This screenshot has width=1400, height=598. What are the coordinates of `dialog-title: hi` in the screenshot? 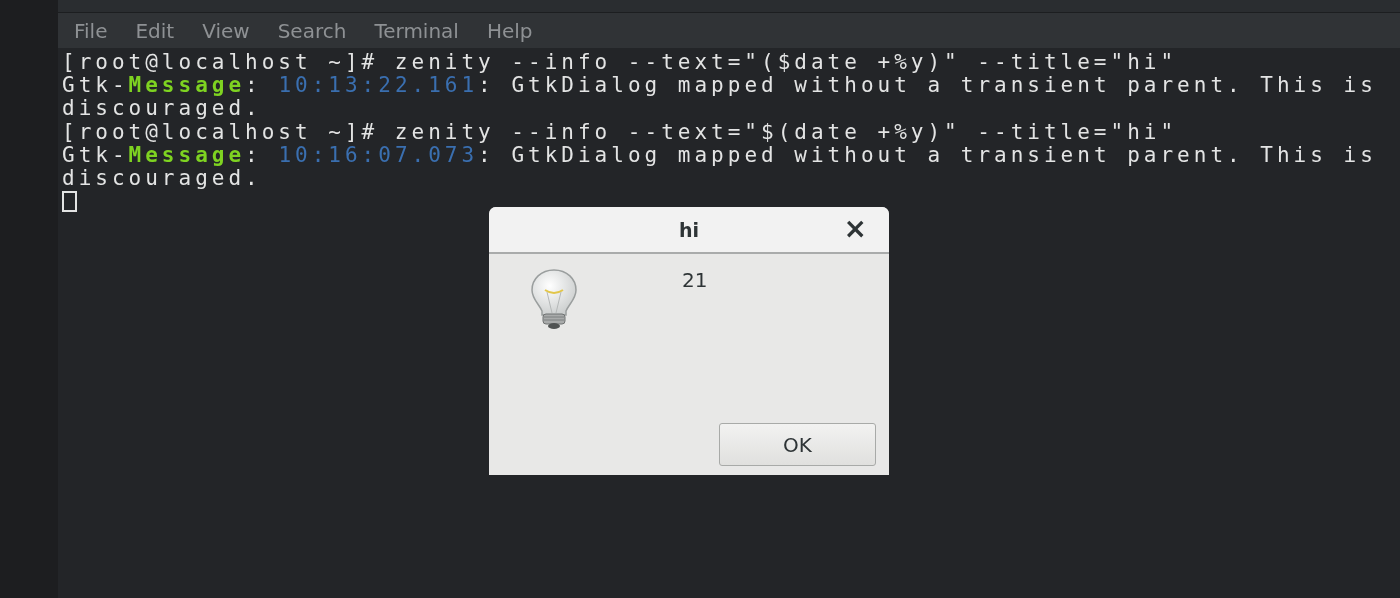 It's located at (688, 229).